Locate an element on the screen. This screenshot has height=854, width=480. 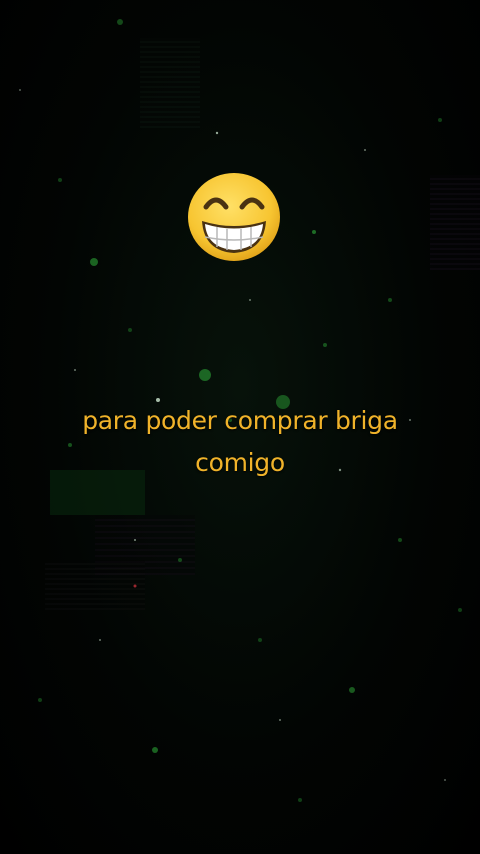
grinning-face-with-smiling-eyes-icon is located at coordinates (234, 217).